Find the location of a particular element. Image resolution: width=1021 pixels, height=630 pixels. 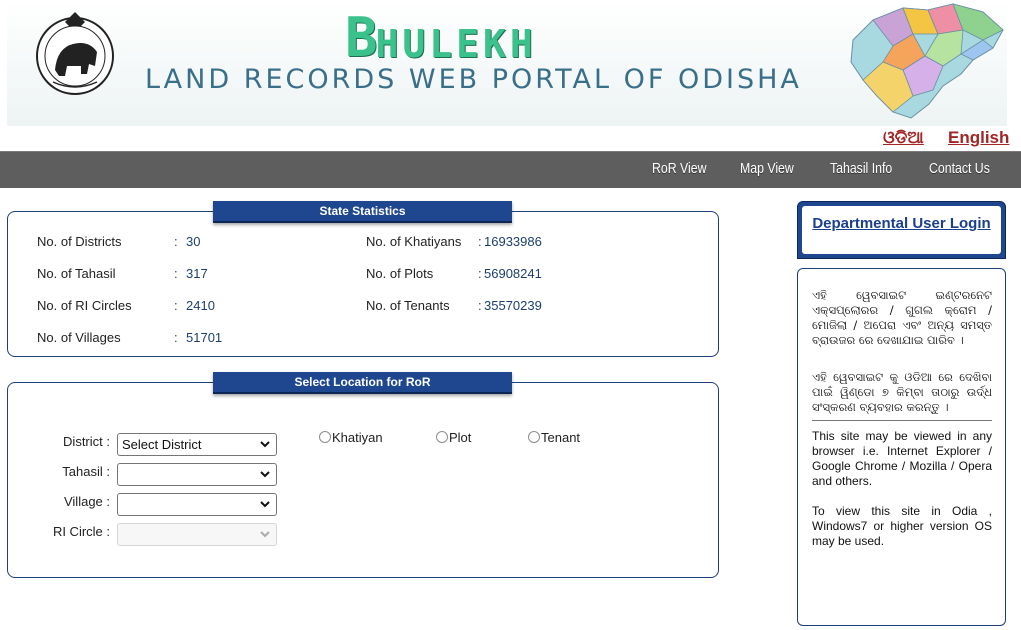

login-inner: Departmental User Login is located at coordinates (901, 230).